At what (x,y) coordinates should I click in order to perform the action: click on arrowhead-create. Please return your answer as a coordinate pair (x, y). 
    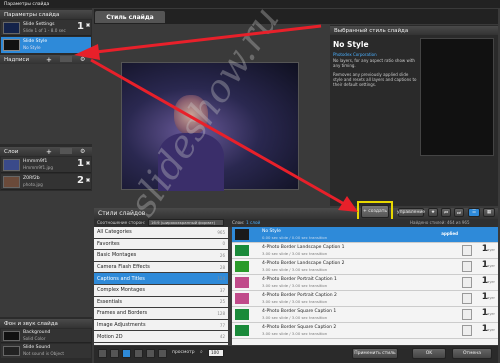
    Looking at the image, I should click on (348, 204).